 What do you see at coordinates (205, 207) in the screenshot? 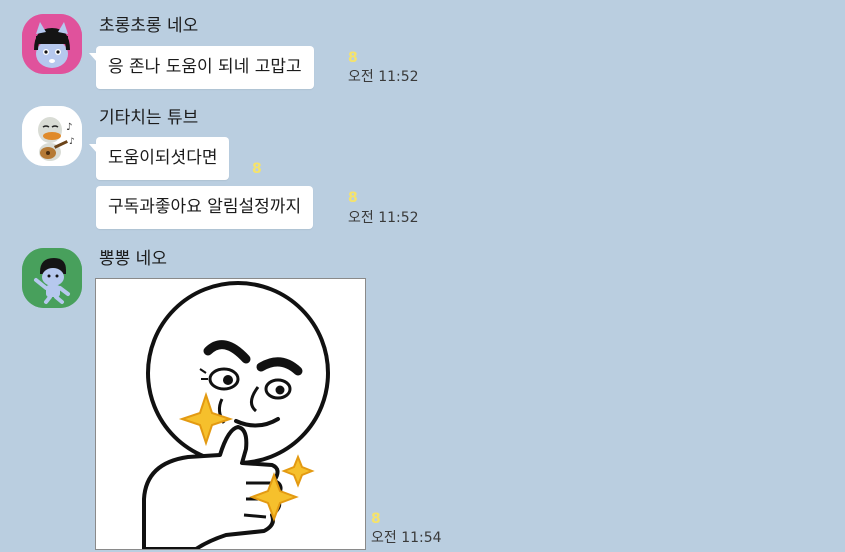
I see `message-bubble: 구독과좋아요 알림설정까지` at bounding box center [205, 207].